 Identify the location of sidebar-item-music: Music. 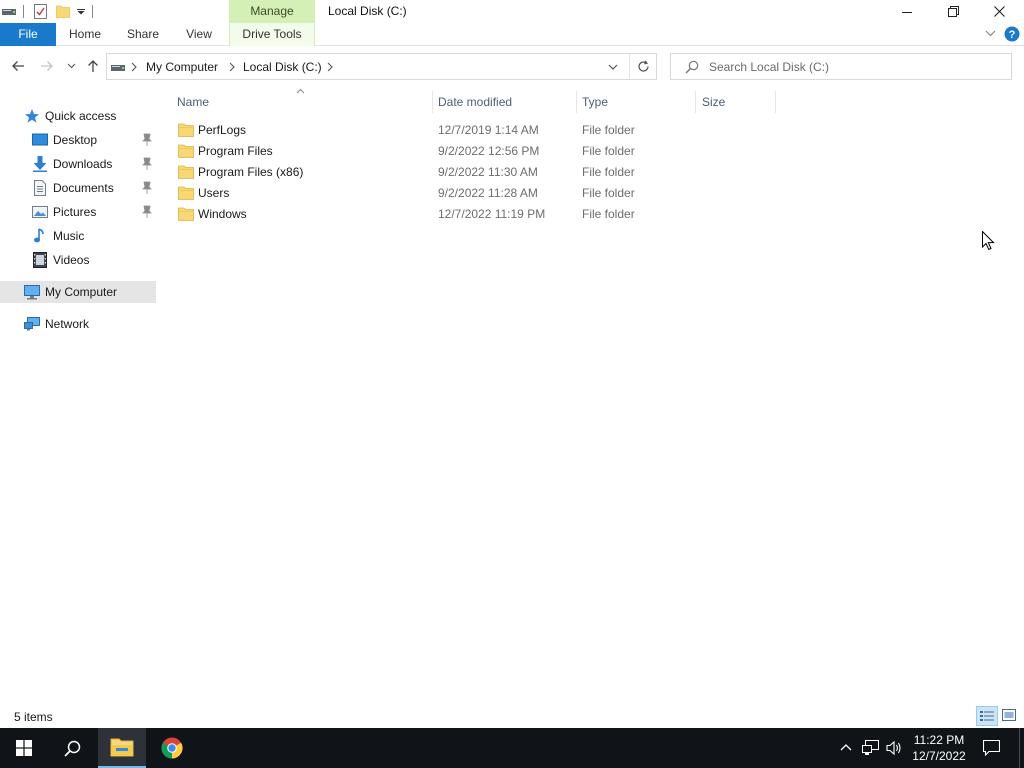
(78, 236).